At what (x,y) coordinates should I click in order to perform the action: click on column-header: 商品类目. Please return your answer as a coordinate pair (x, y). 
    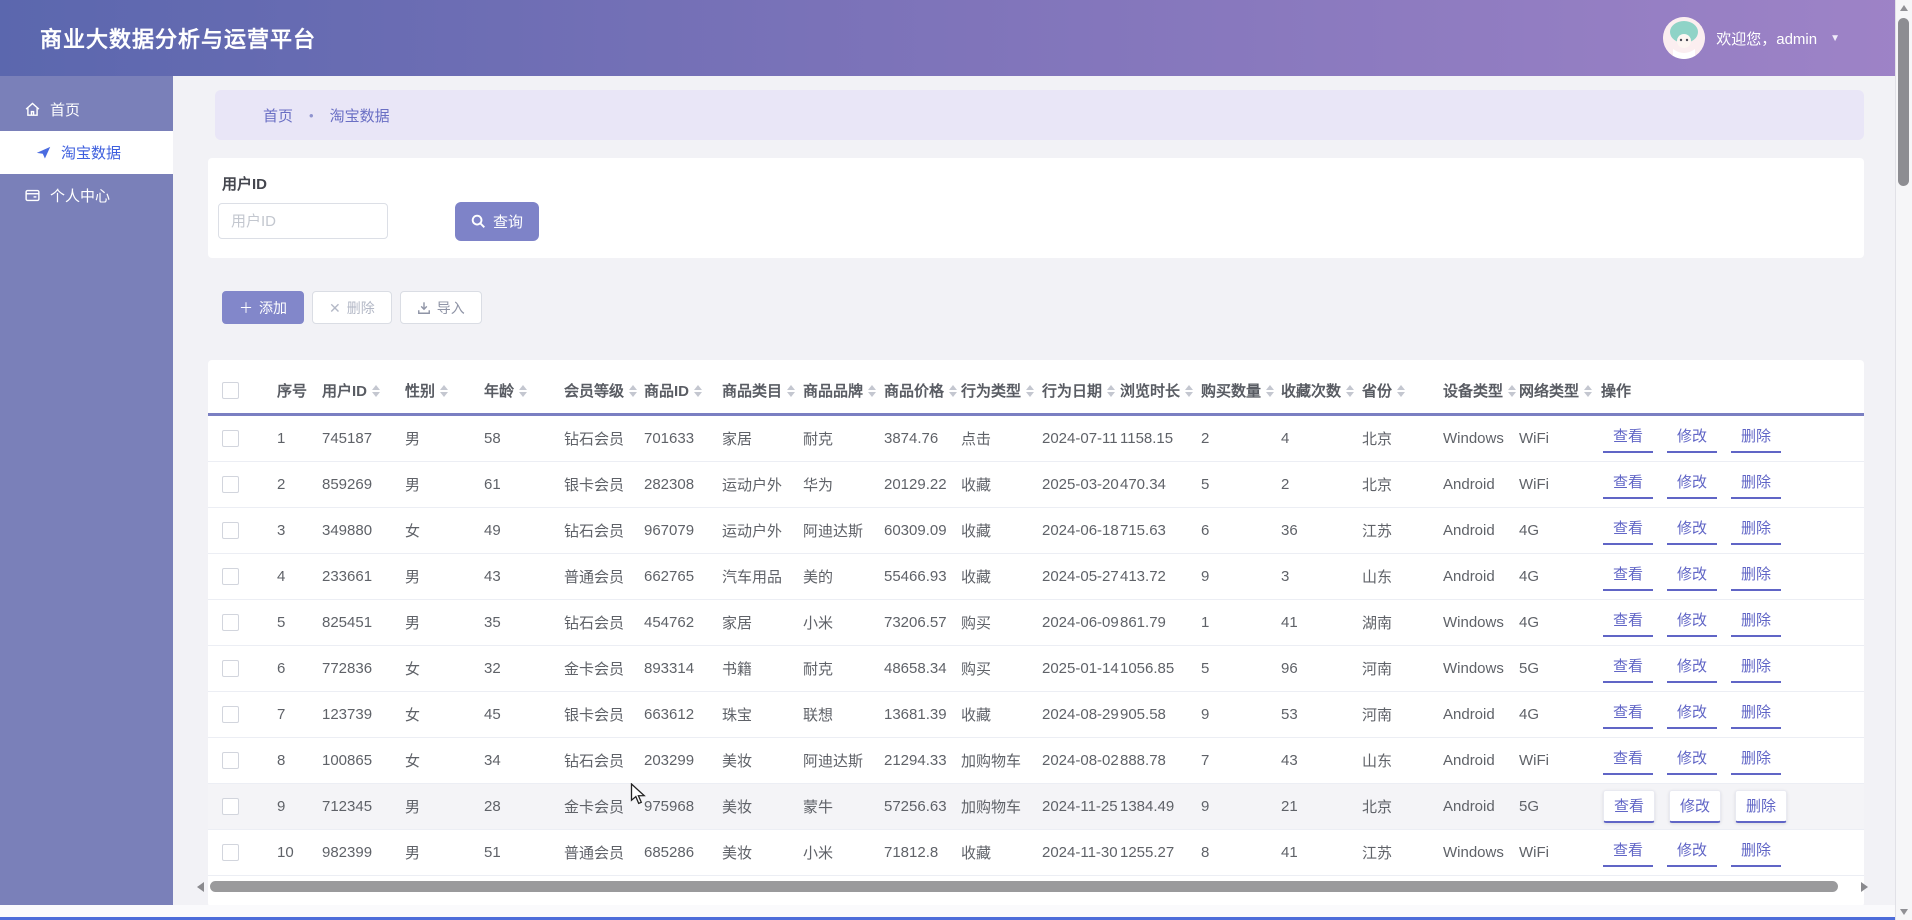
    Looking at the image, I should click on (752, 391).